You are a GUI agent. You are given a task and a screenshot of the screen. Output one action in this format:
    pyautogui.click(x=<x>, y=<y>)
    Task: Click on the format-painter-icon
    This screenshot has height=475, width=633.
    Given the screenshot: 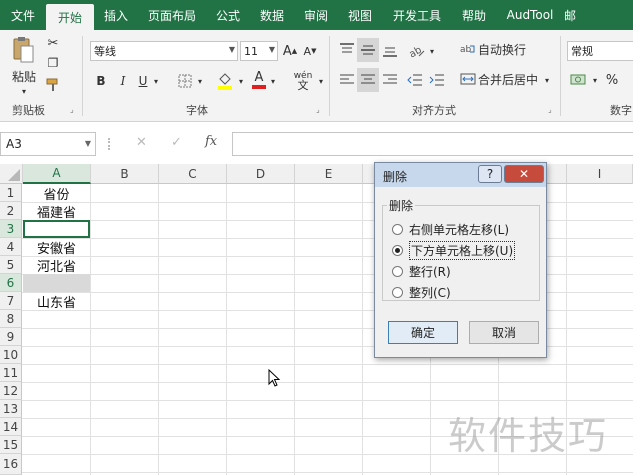 What is the action you would take?
    pyautogui.click(x=53, y=85)
    